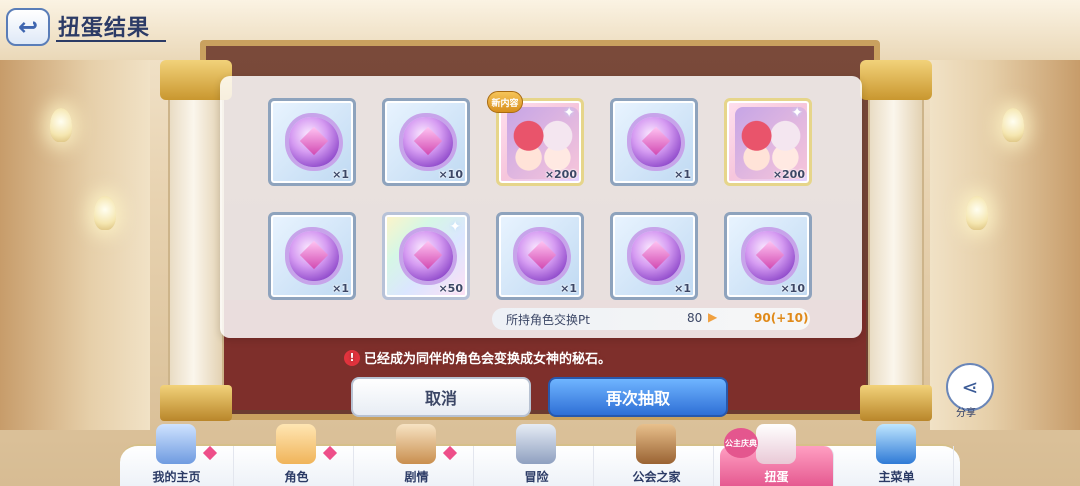  What do you see at coordinates (416, 477) in the screenshot?
I see `nav-item-label: 剧情` at bounding box center [416, 477].